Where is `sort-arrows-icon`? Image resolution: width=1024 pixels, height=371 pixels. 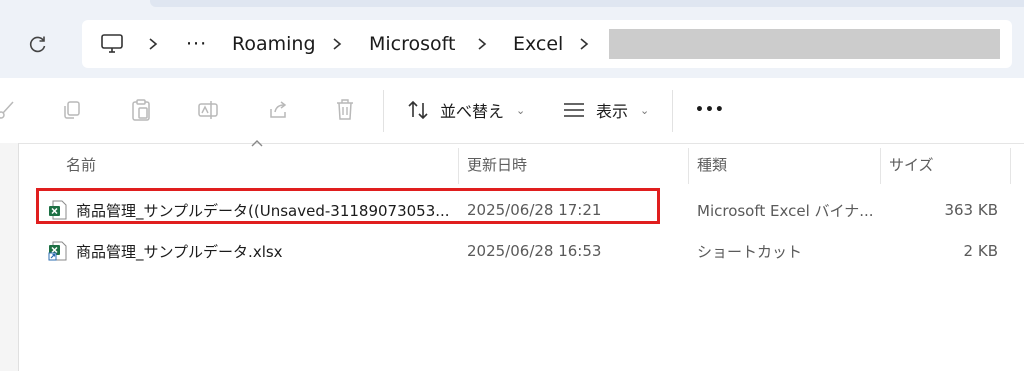 sort-arrows-icon is located at coordinates (418, 110).